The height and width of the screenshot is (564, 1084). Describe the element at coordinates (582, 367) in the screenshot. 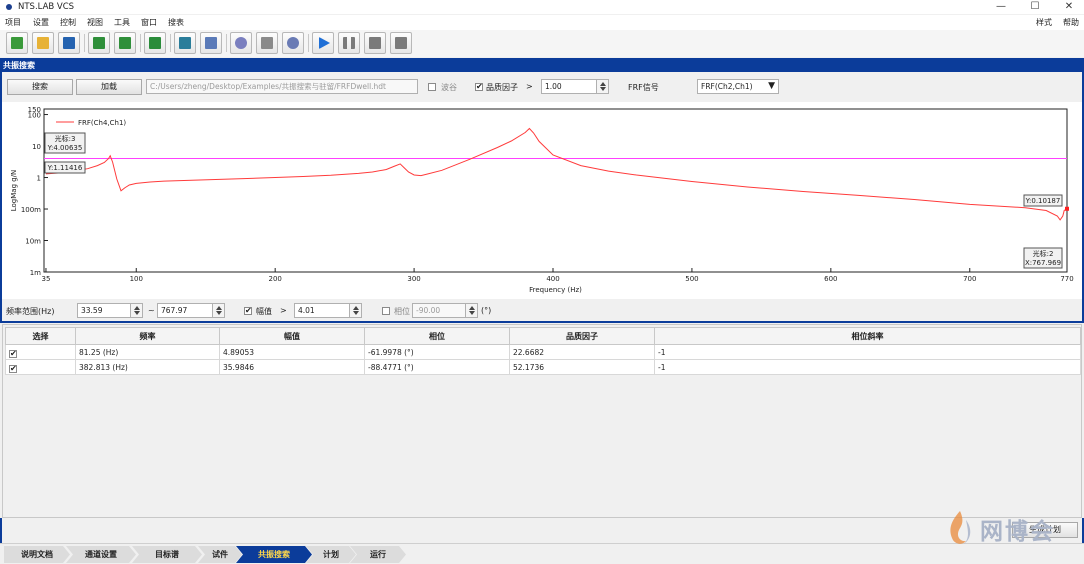

I see `cell-quality: 52.1736` at that location.